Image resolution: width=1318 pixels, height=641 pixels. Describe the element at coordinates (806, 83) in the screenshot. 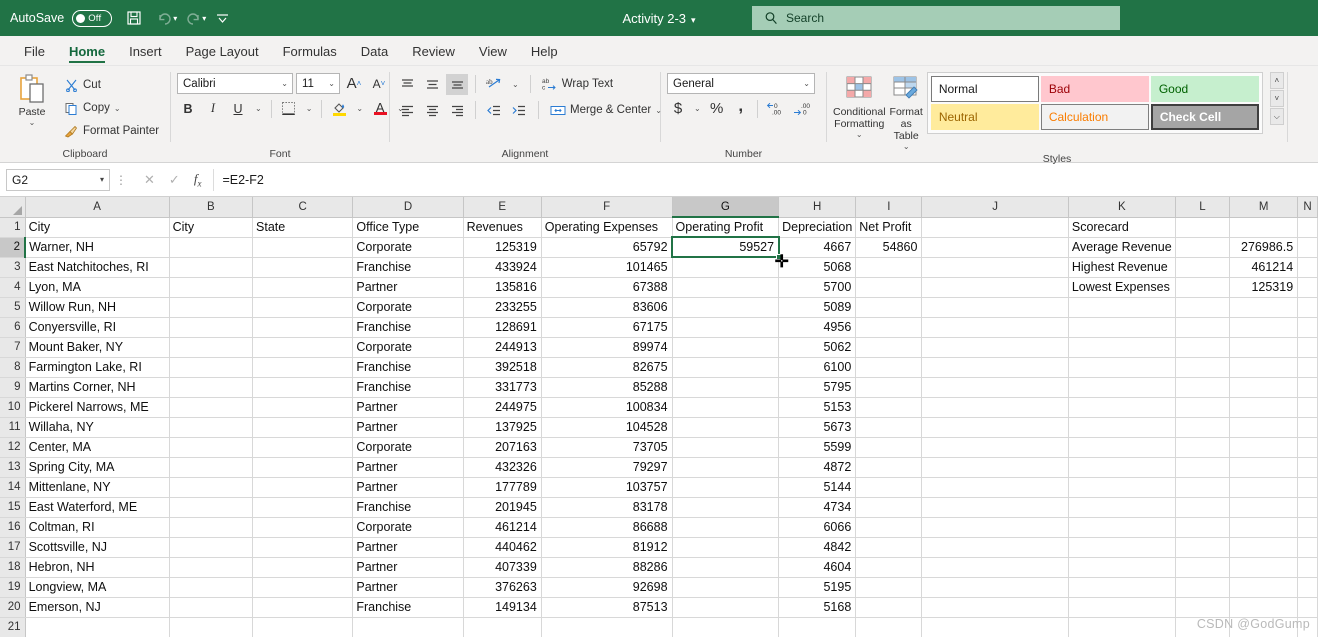

I see `number-format-caret: ⌄` at that location.